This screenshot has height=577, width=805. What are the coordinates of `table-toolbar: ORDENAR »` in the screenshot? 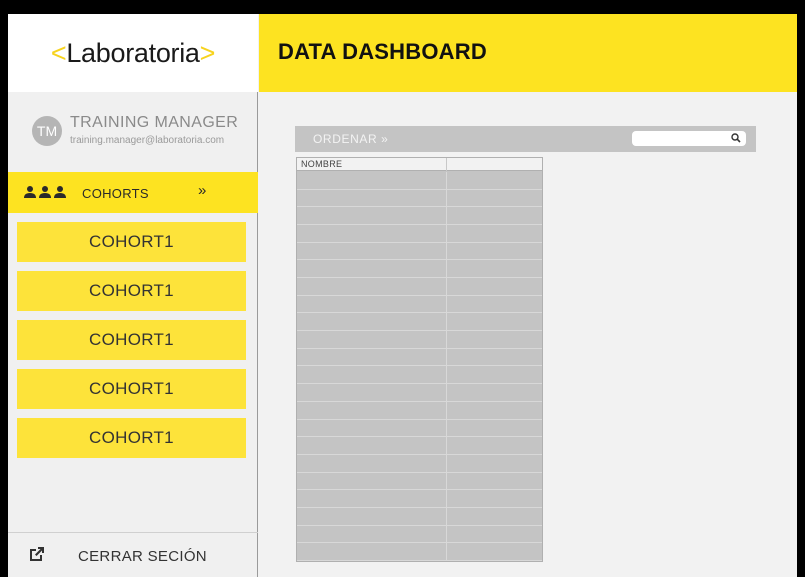 It's located at (525, 139).